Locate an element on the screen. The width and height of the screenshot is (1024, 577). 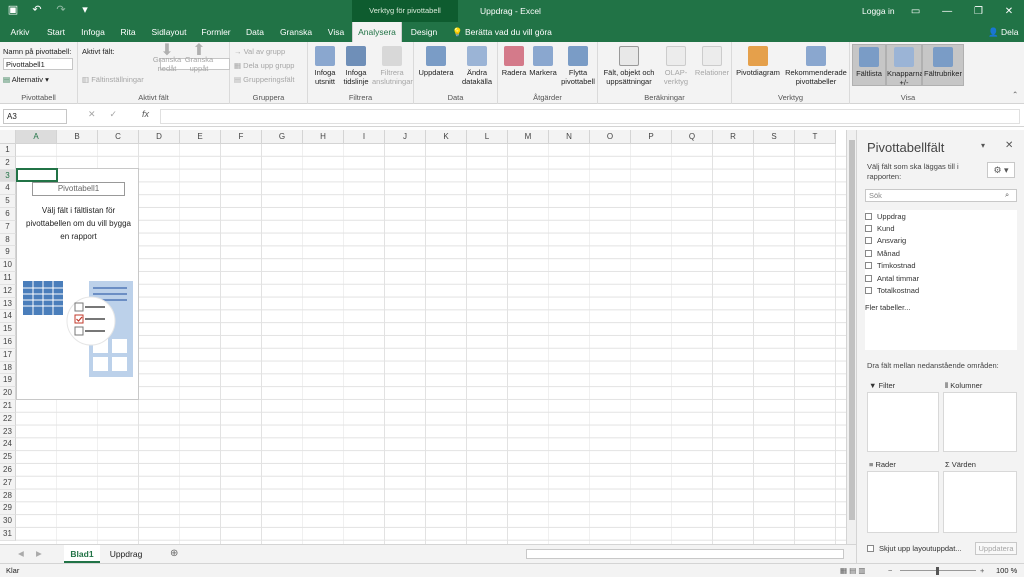
rows-drop-area is located at coordinates (903, 502).